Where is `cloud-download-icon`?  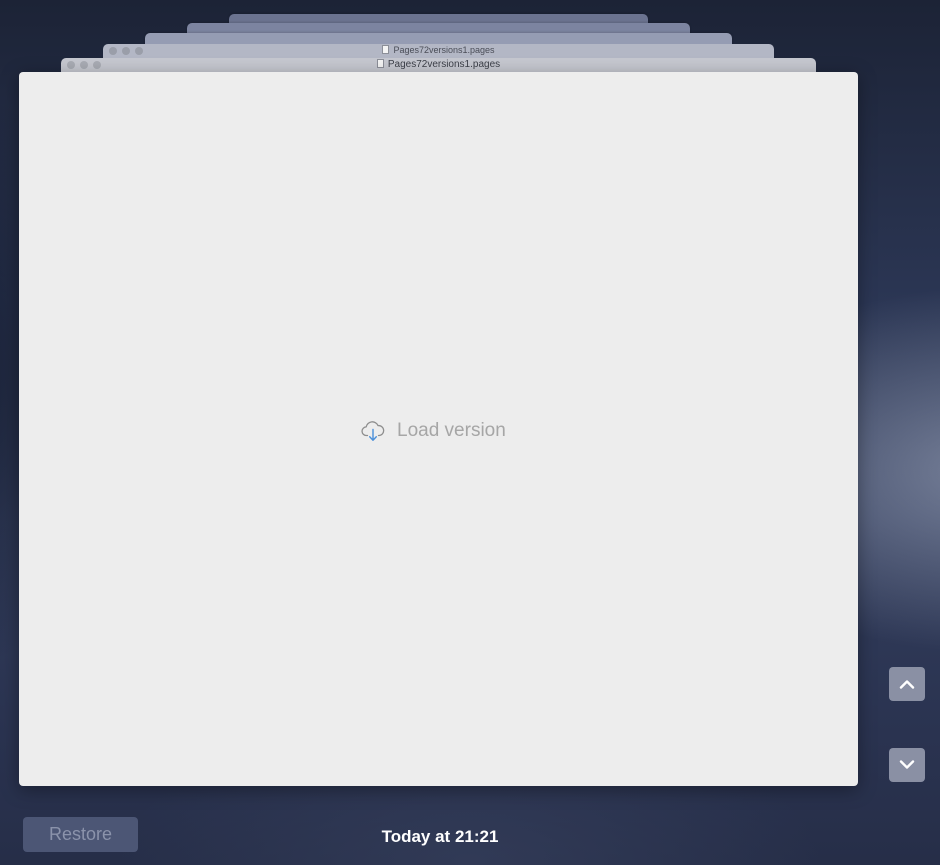 cloud-download-icon is located at coordinates (373, 431).